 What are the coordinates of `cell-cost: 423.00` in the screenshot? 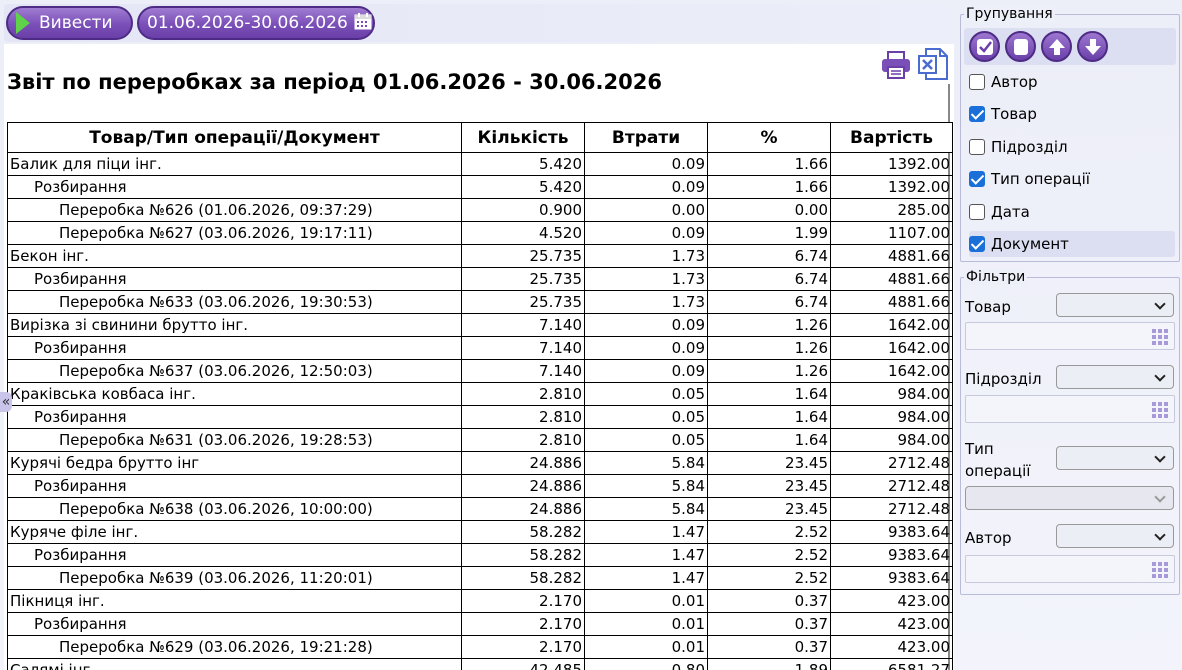 It's located at (891, 647).